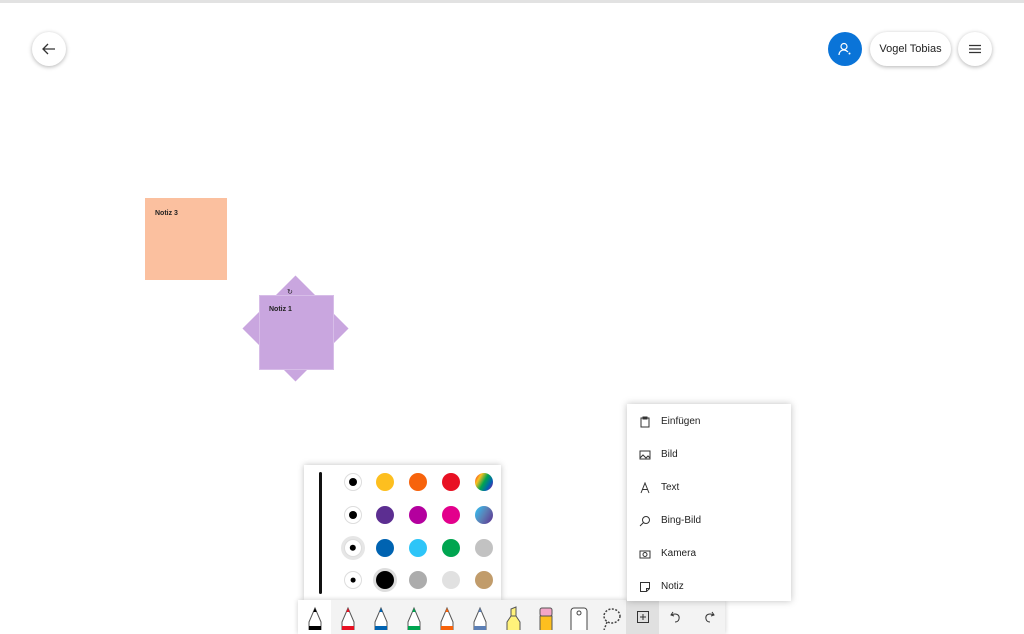 The height and width of the screenshot is (634, 1024). I want to click on menu-item-text: Text, so click(709, 487).